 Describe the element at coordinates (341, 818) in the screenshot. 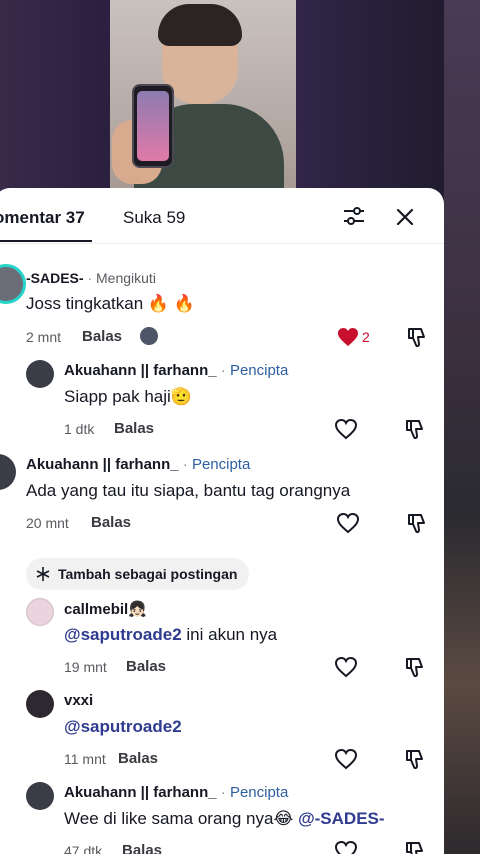

I see `mention-link: @-SADES-` at that location.